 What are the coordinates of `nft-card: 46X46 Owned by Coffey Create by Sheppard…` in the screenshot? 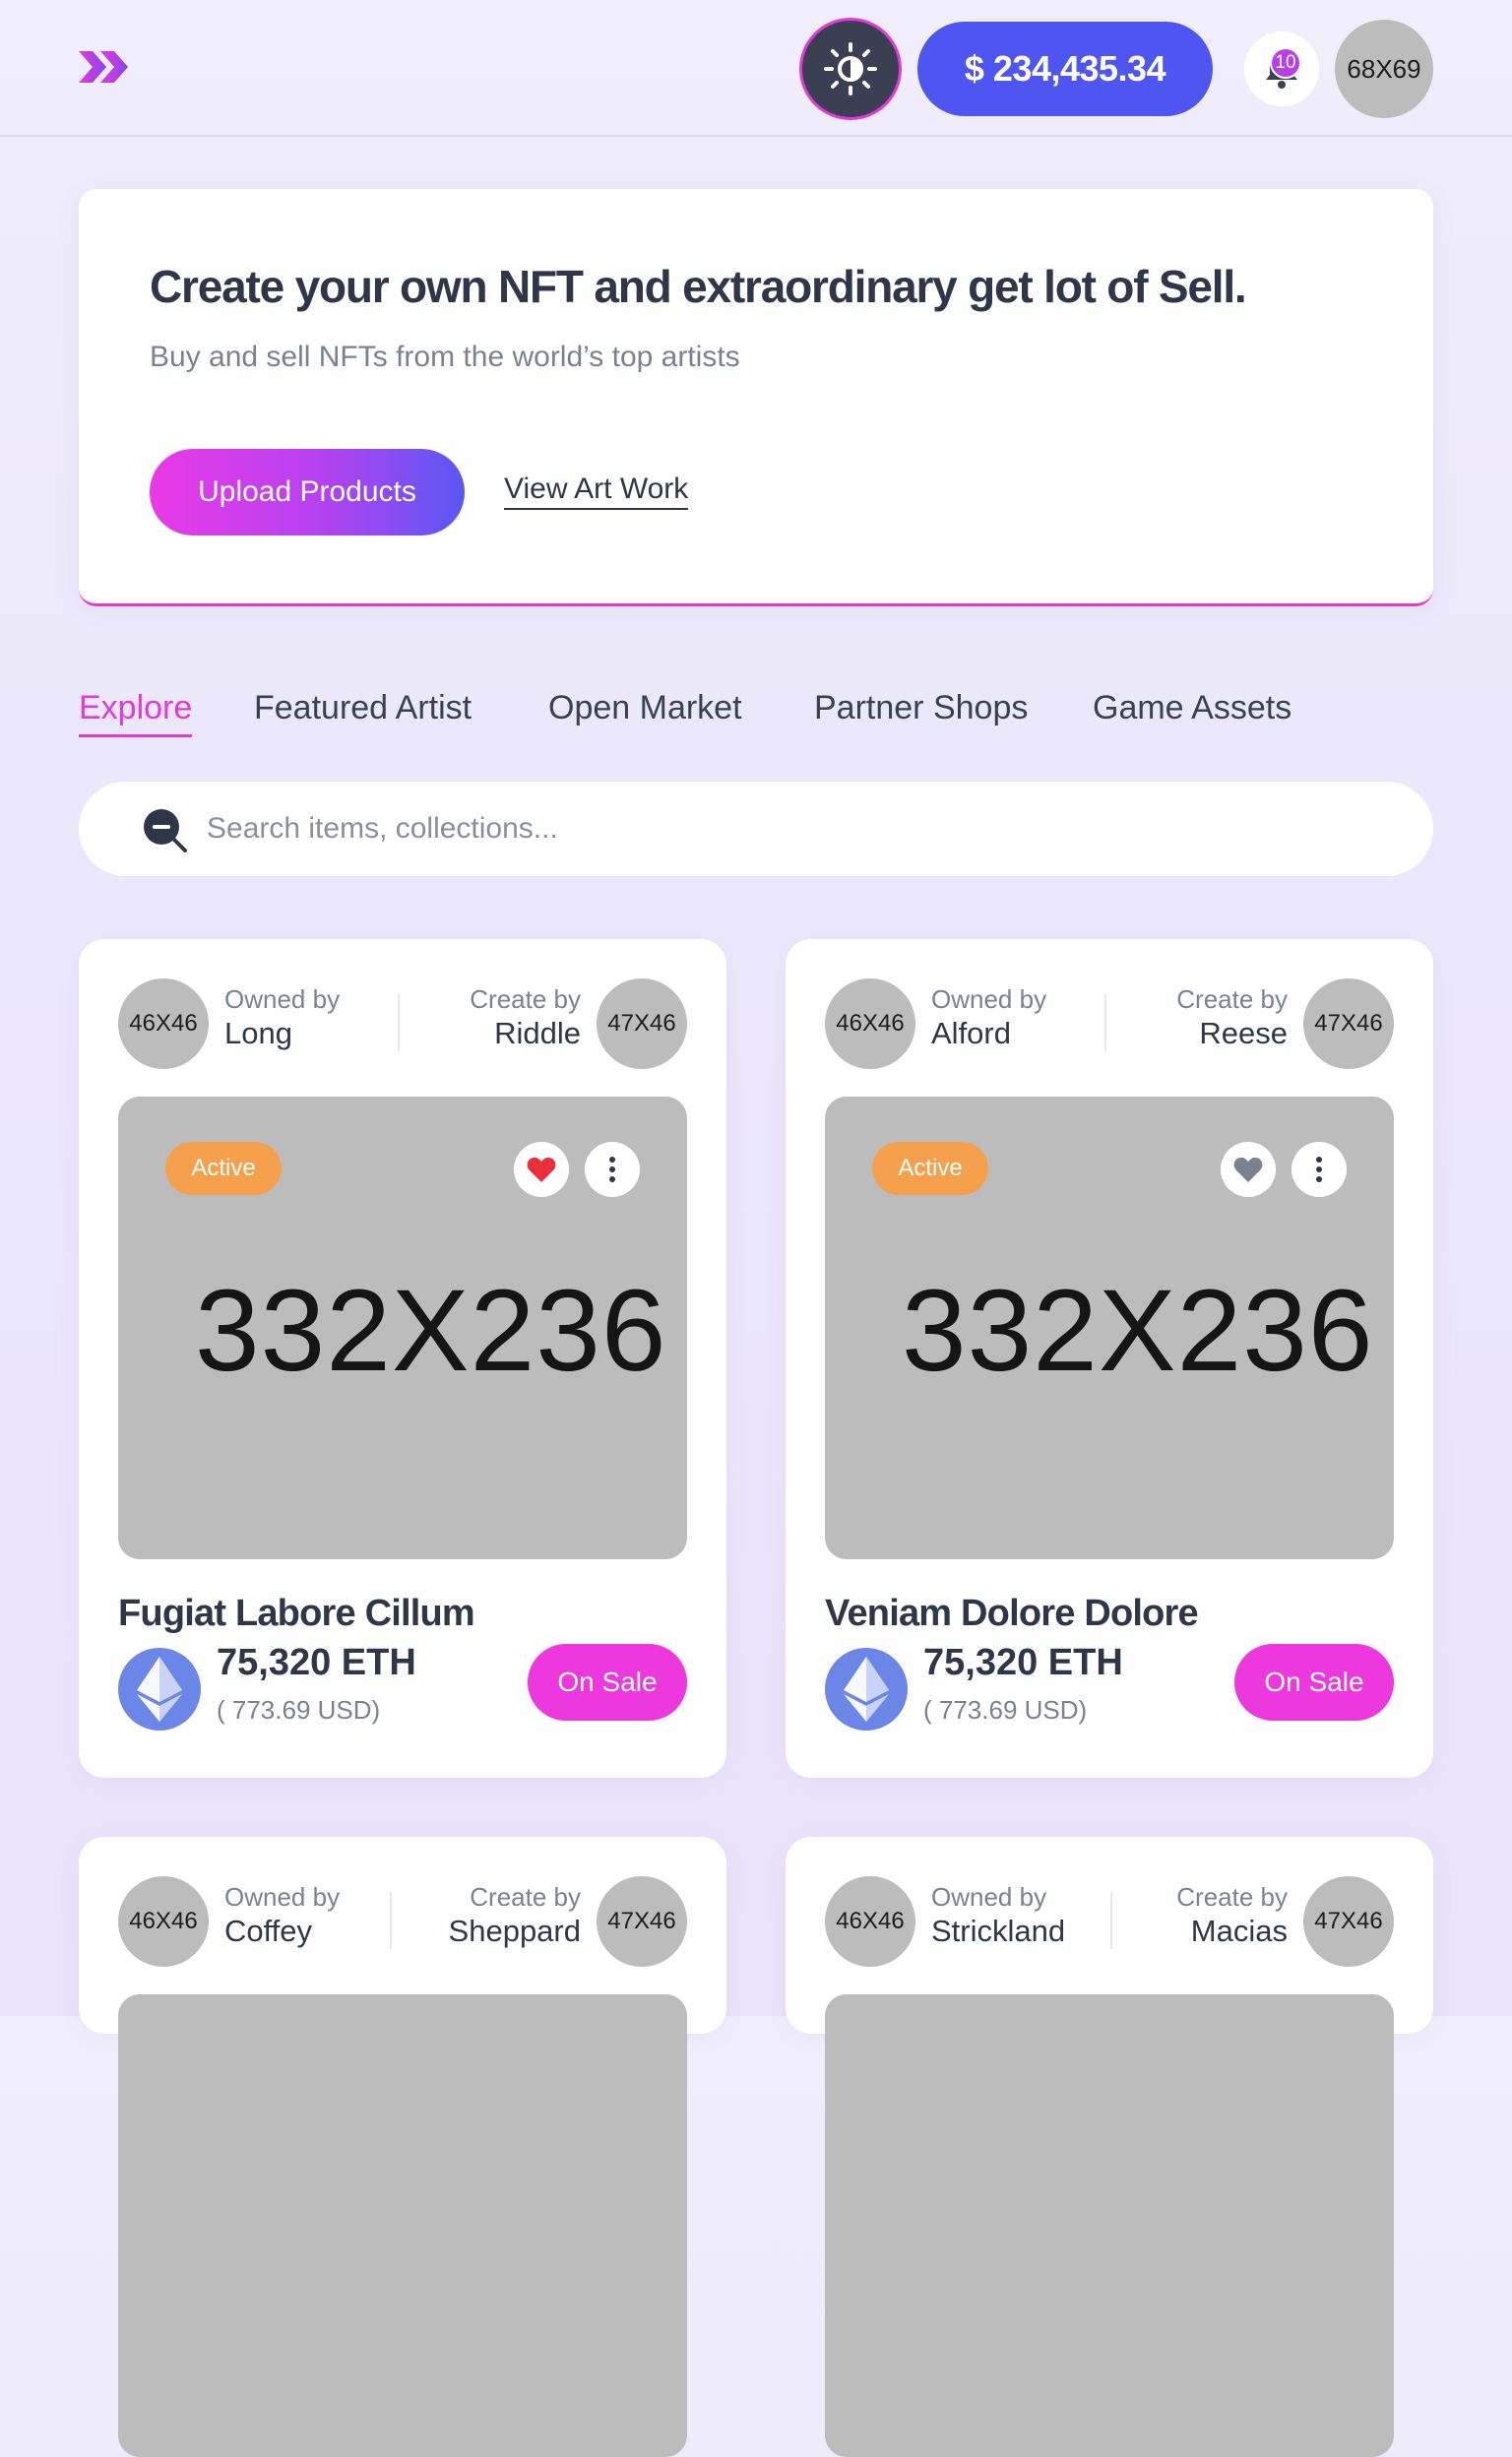 It's located at (402, 2147).